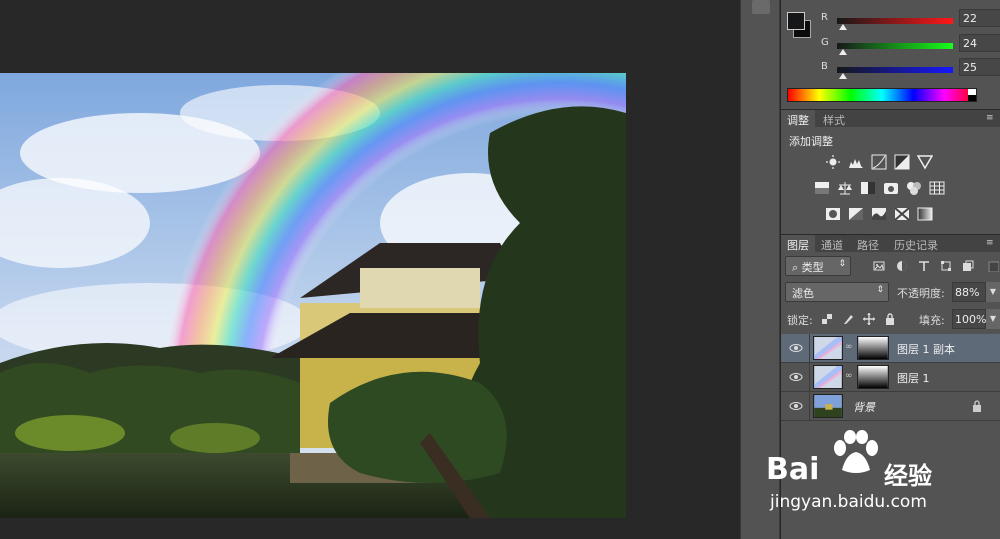 The height and width of the screenshot is (539, 1000). I want to click on layers-tab-bar: 图层 通道 路径 历史记录 ≡, so click(890, 243).